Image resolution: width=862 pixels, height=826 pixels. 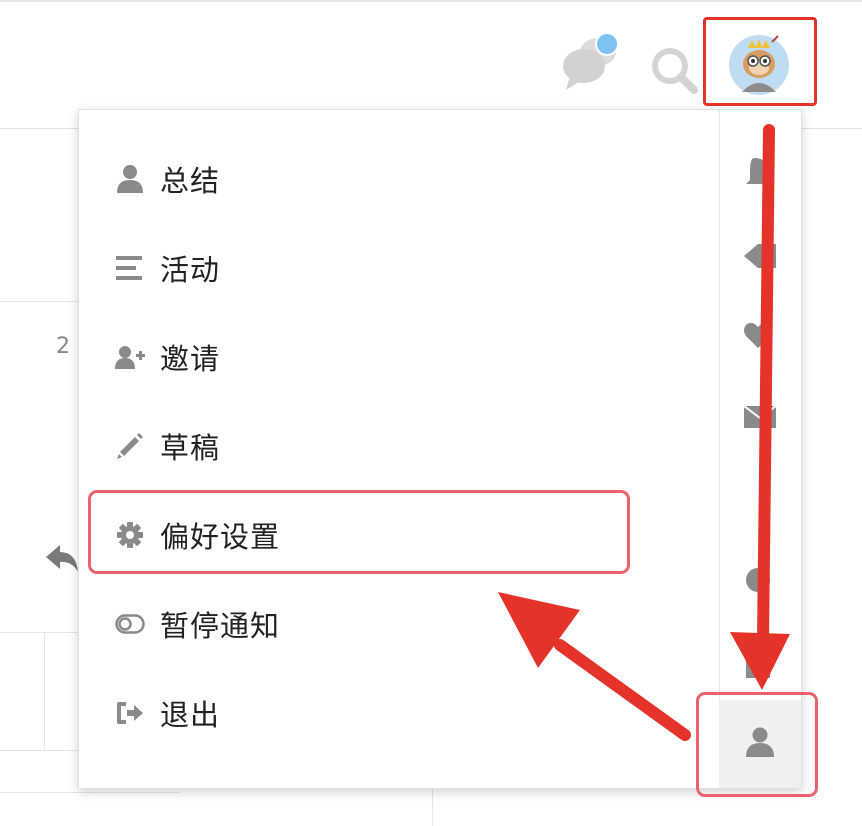 I want to click on tab-heart, so click(x=758, y=336).